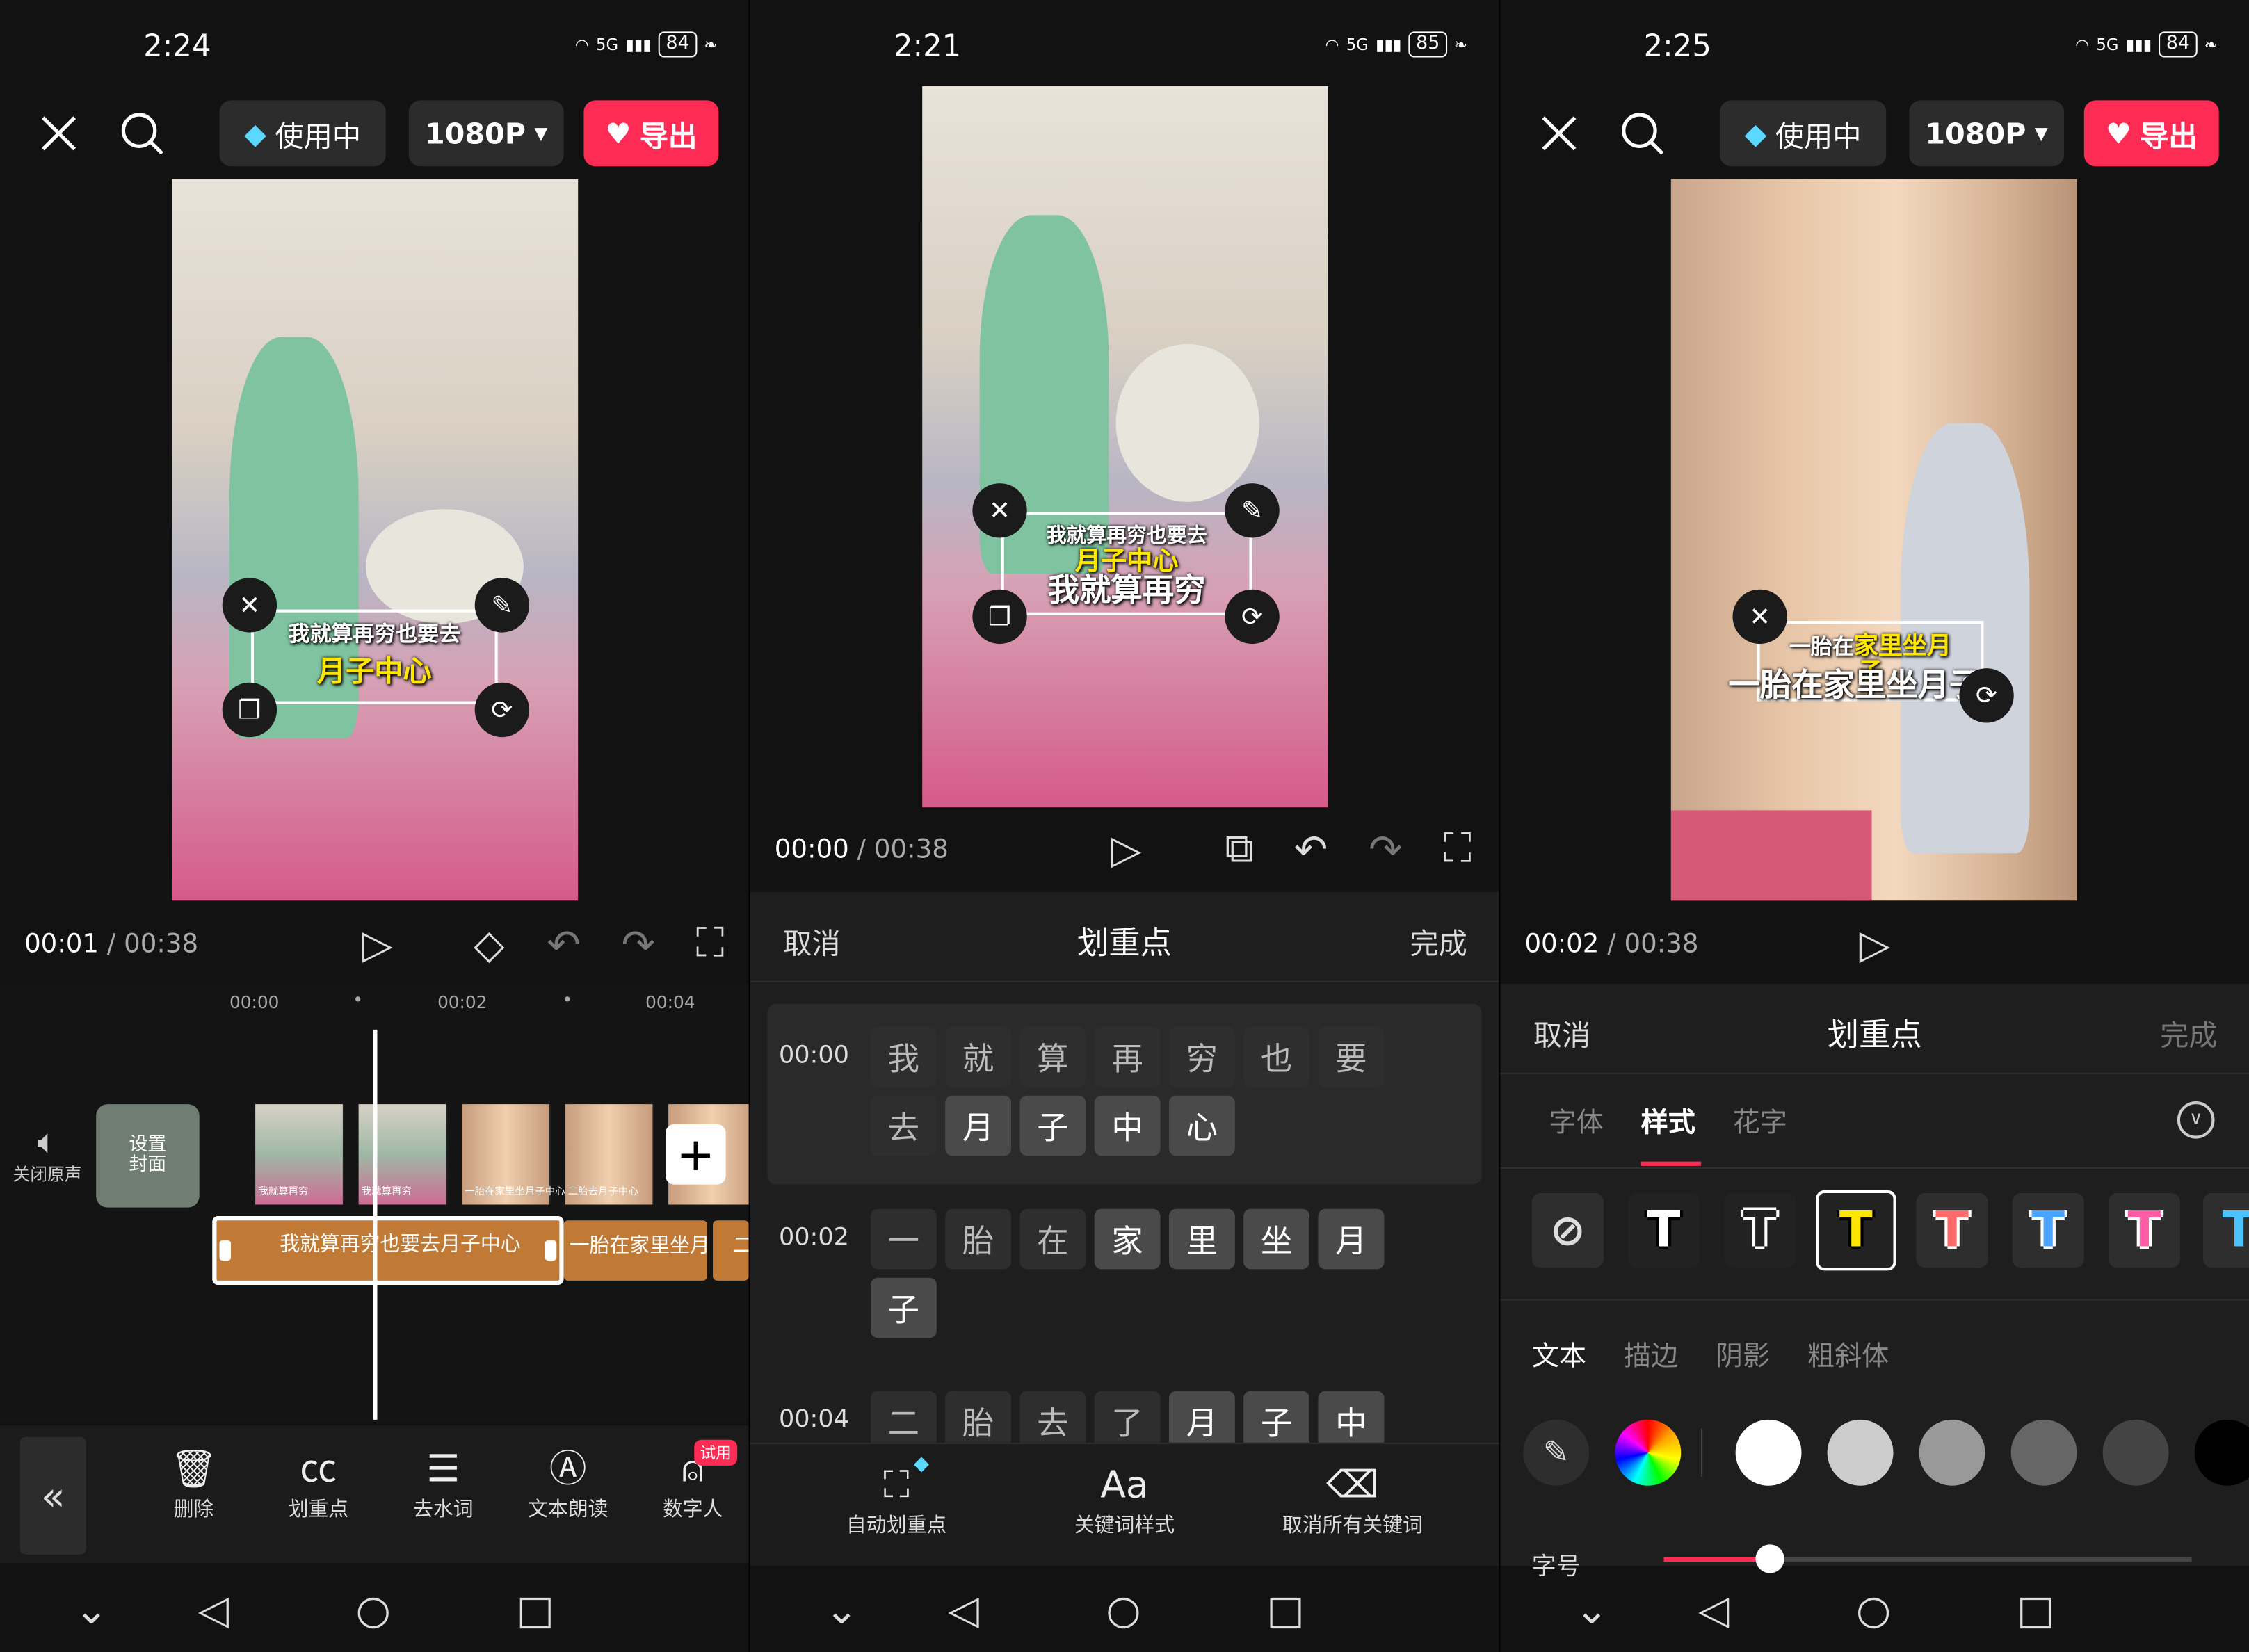  Describe the element at coordinates (567, 1484) in the screenshot. I see `tool-text-to-speech: Ⓐ 文本朗读` at that location.